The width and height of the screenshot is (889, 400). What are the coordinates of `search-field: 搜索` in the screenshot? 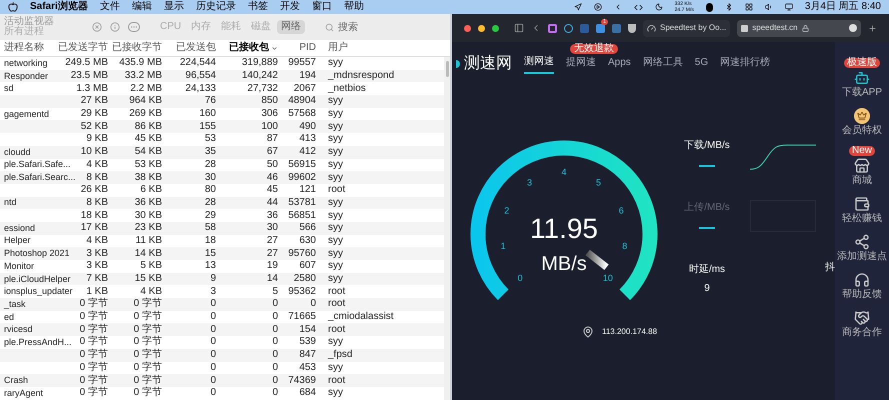 It's located at (368, 27).